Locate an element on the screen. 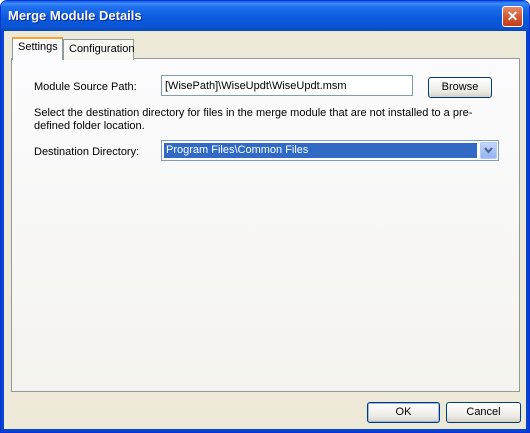 This screenshot has height=433, width=530. dropdown-button is located at coordinates (488, 150).